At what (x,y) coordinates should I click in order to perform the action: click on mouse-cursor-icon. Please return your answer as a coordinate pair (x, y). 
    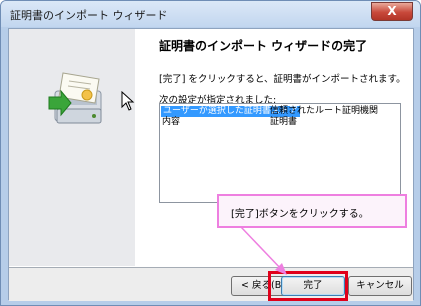
    Looking at the image, I should click on (128, 101).